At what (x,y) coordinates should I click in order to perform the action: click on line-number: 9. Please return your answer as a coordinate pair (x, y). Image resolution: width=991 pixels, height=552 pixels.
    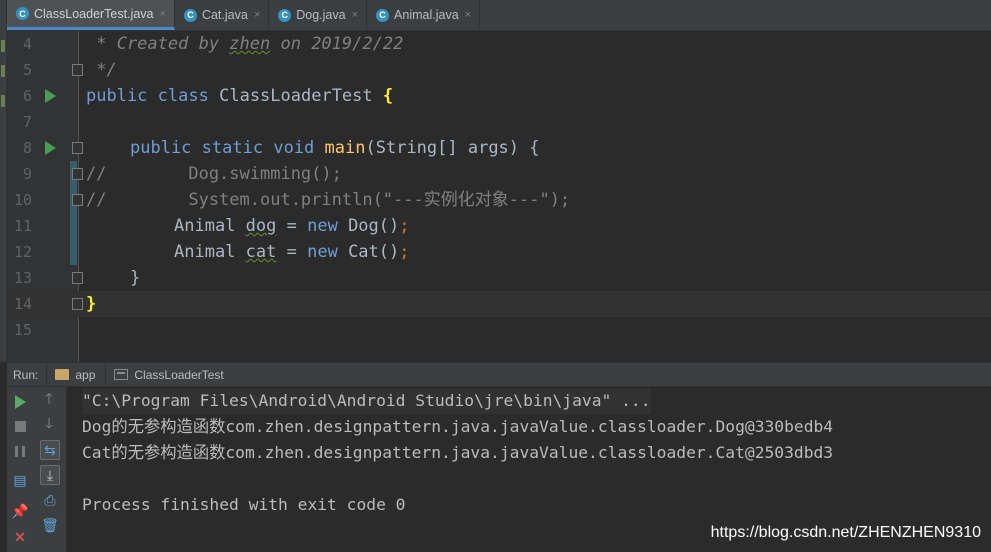
    Looking at the image, I should click on (27, 174).